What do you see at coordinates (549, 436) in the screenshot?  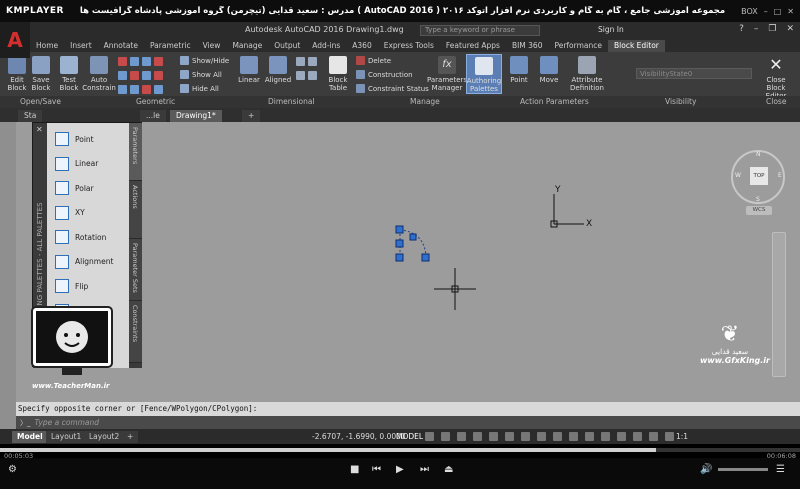 I see `status-toggle-icons` at bounding box center [549, 436].